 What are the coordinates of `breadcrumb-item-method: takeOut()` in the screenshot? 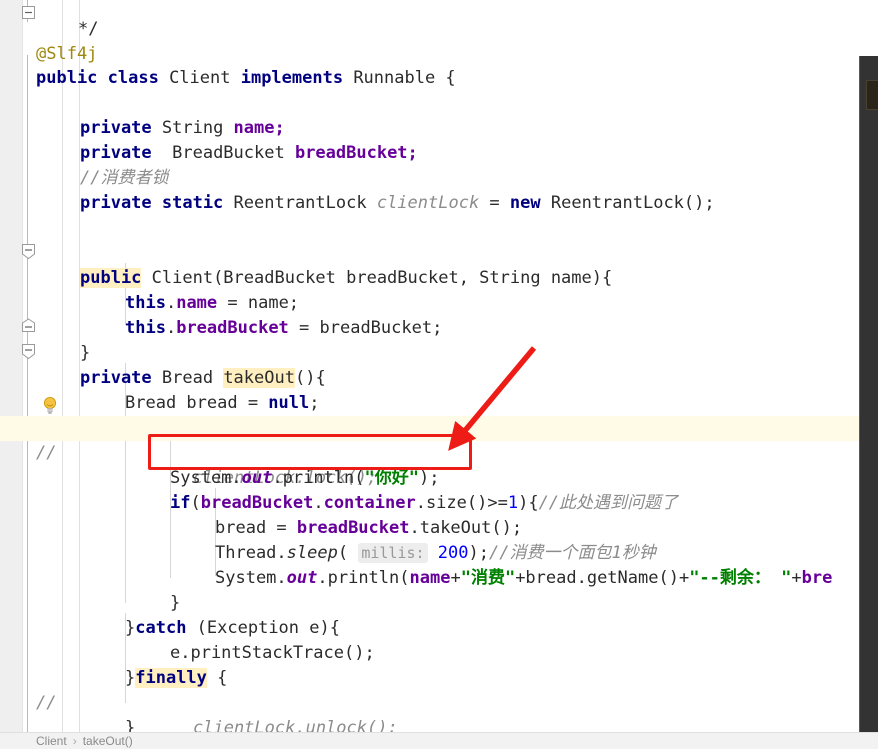 It's located at (108, 741).